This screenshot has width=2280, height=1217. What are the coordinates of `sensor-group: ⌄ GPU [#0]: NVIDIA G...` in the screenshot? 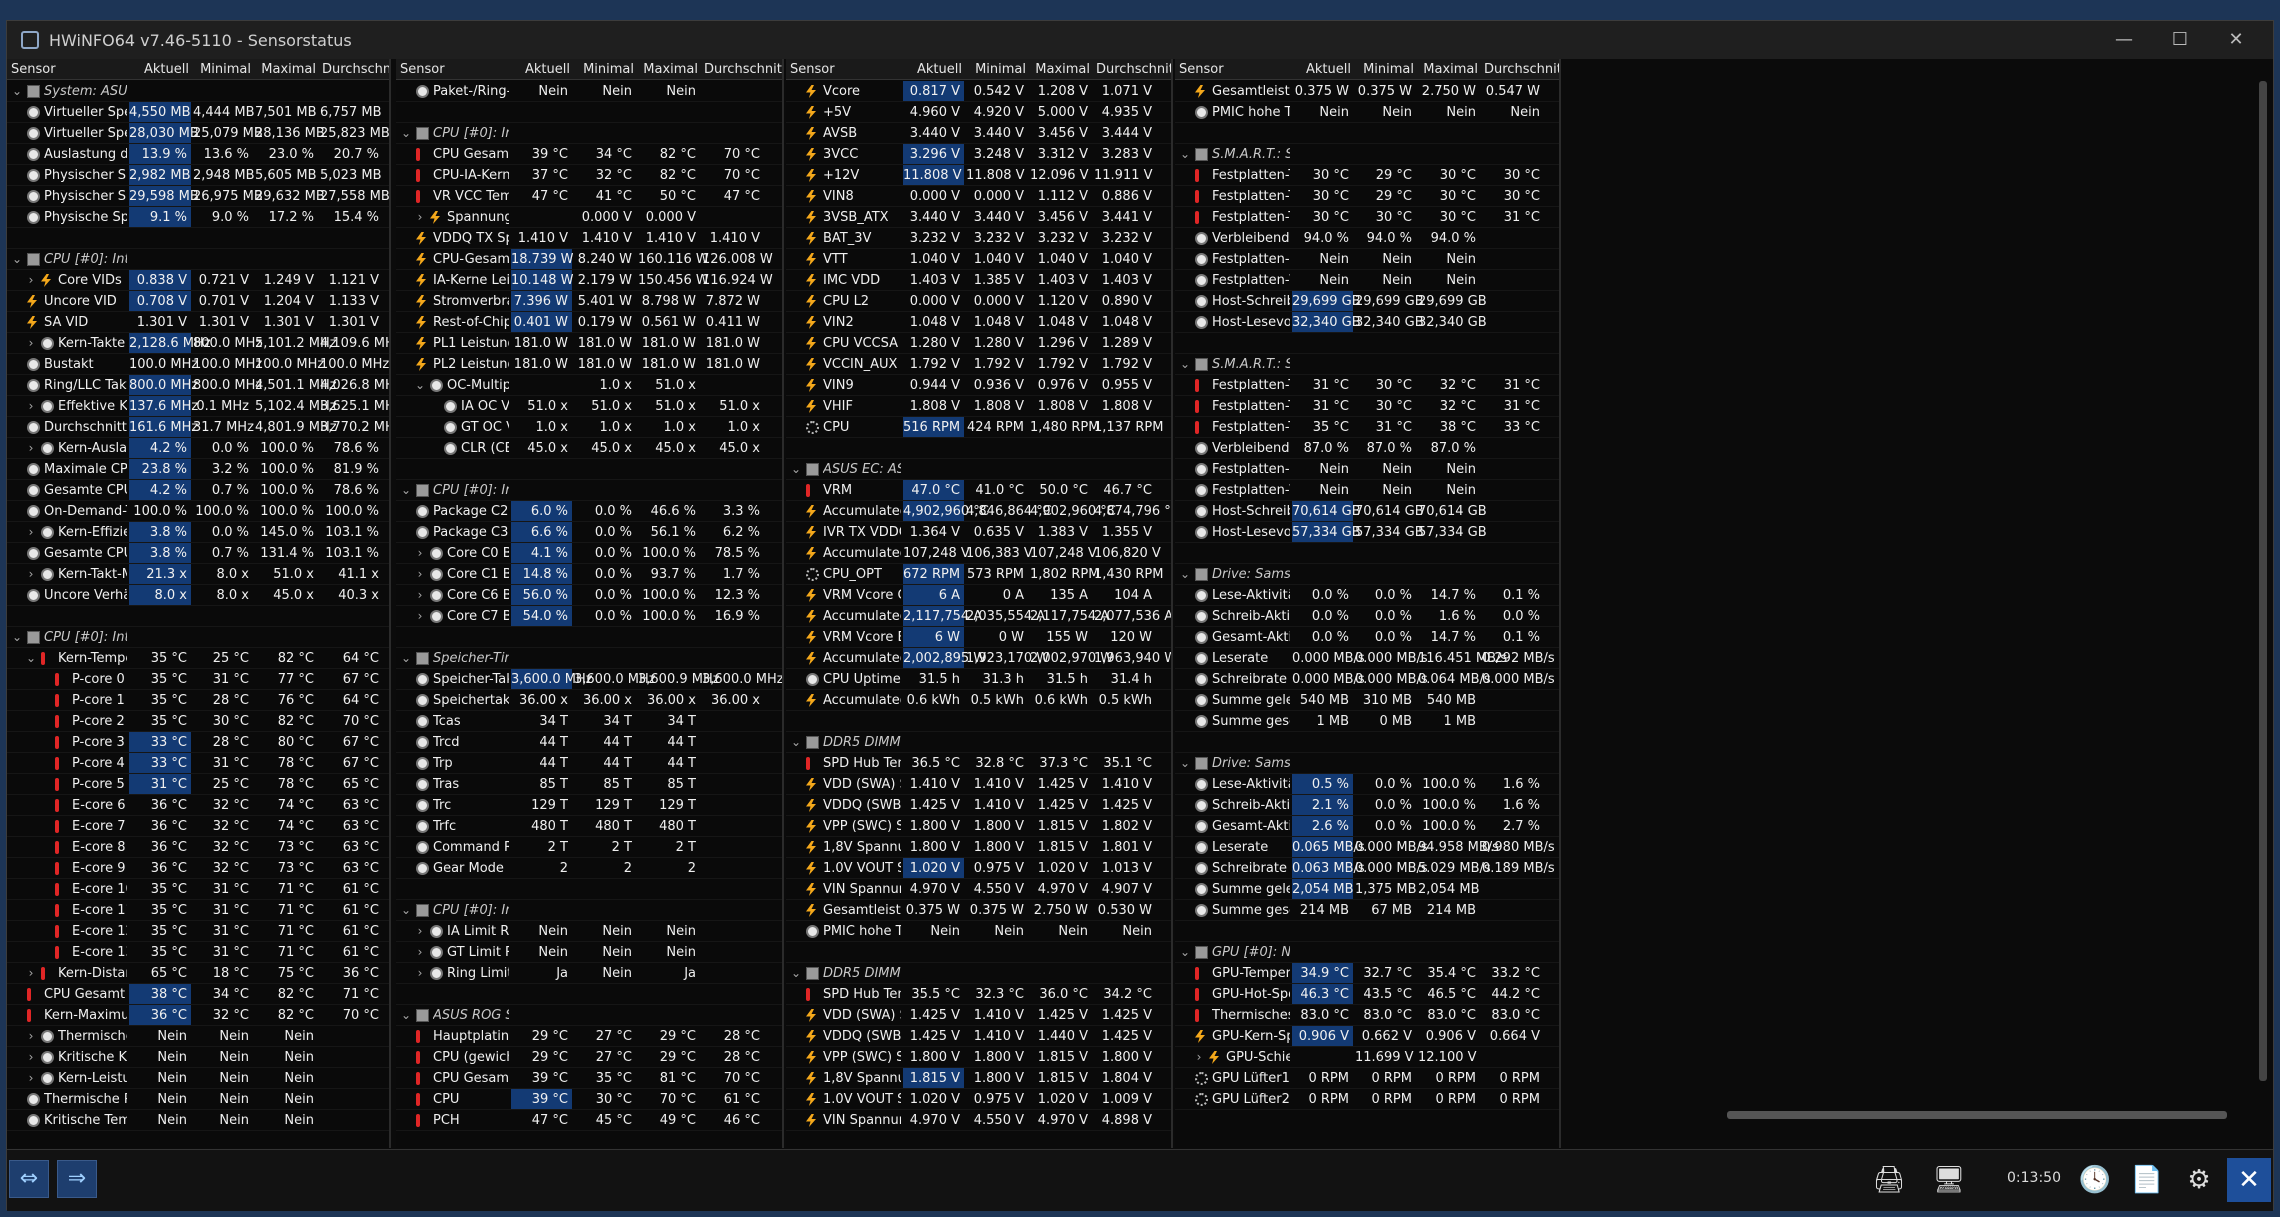 It's located at (1367, 952).